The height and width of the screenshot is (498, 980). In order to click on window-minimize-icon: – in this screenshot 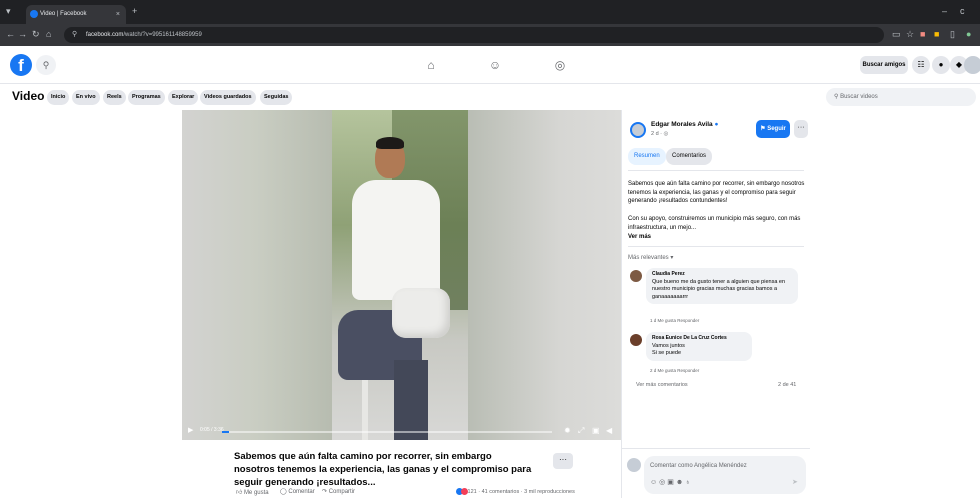, I will do `click(944, 11)`.